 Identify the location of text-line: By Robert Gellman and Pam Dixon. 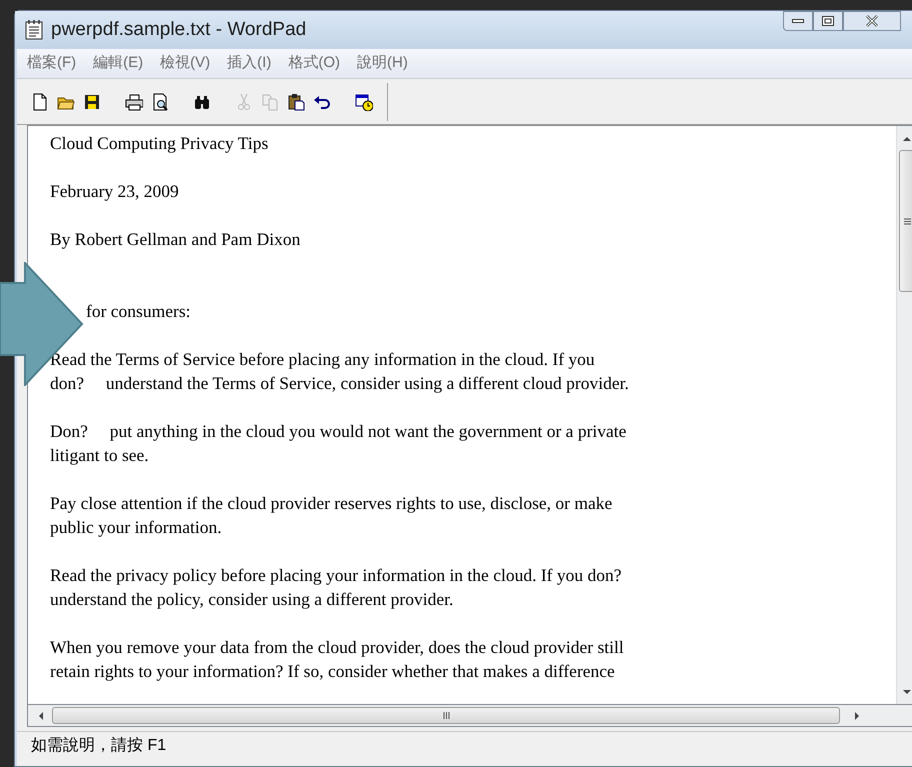
(176, 239).